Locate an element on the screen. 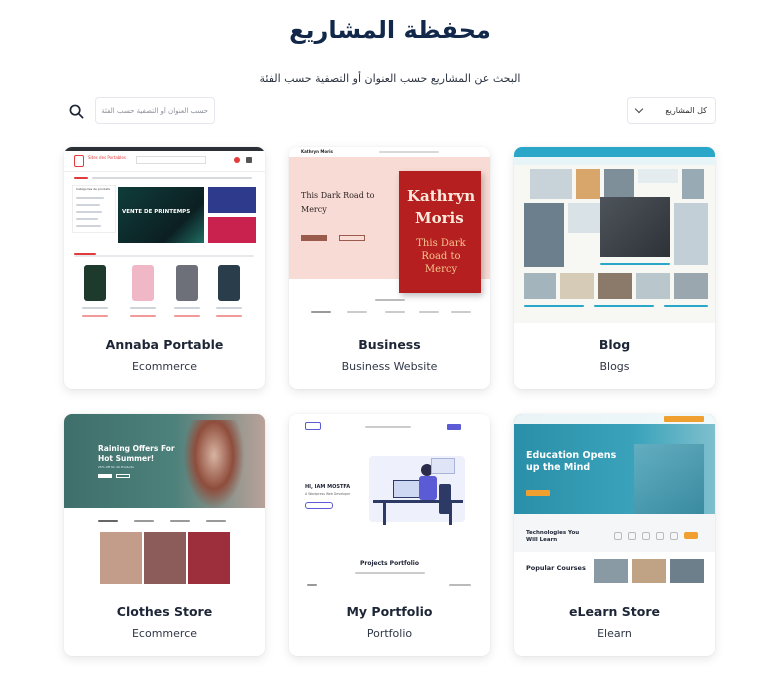 The width and height of the screenshot is (780, 680). preview-hero-line2: Hot Summer! is located at coordinates (126, 458).